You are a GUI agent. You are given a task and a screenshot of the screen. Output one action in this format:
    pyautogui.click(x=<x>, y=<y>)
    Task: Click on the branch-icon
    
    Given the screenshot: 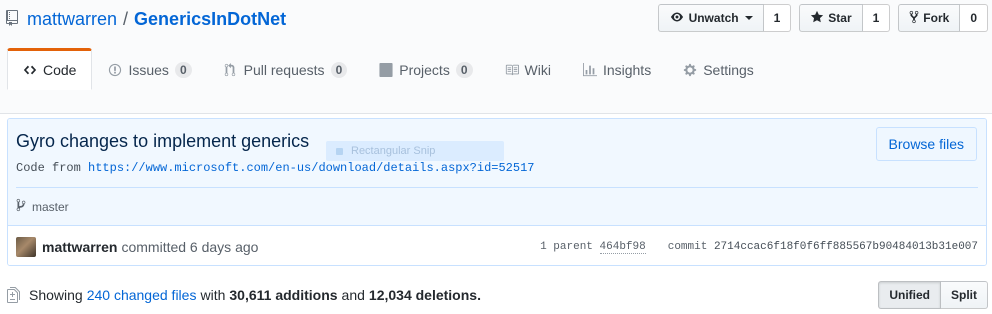 What is the action you would take?
    pyautogui.click(x=21, y=206)
    